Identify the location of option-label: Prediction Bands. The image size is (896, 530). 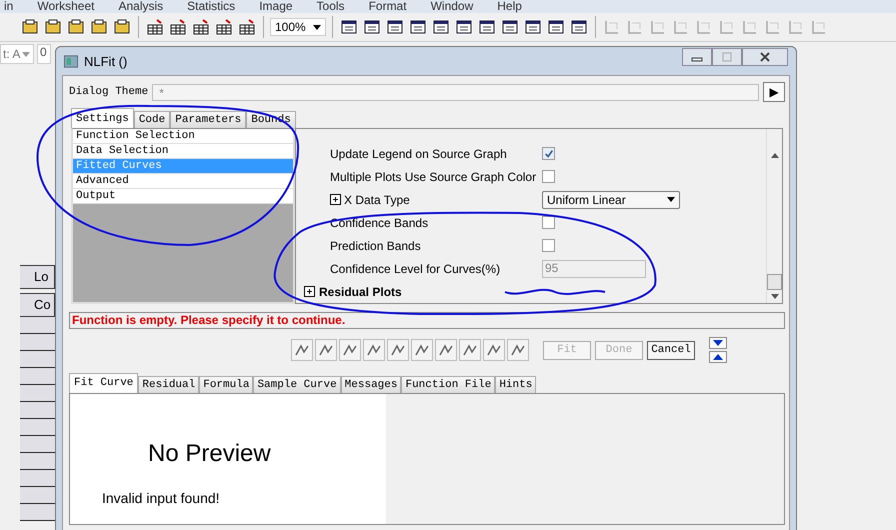
(375, 245).